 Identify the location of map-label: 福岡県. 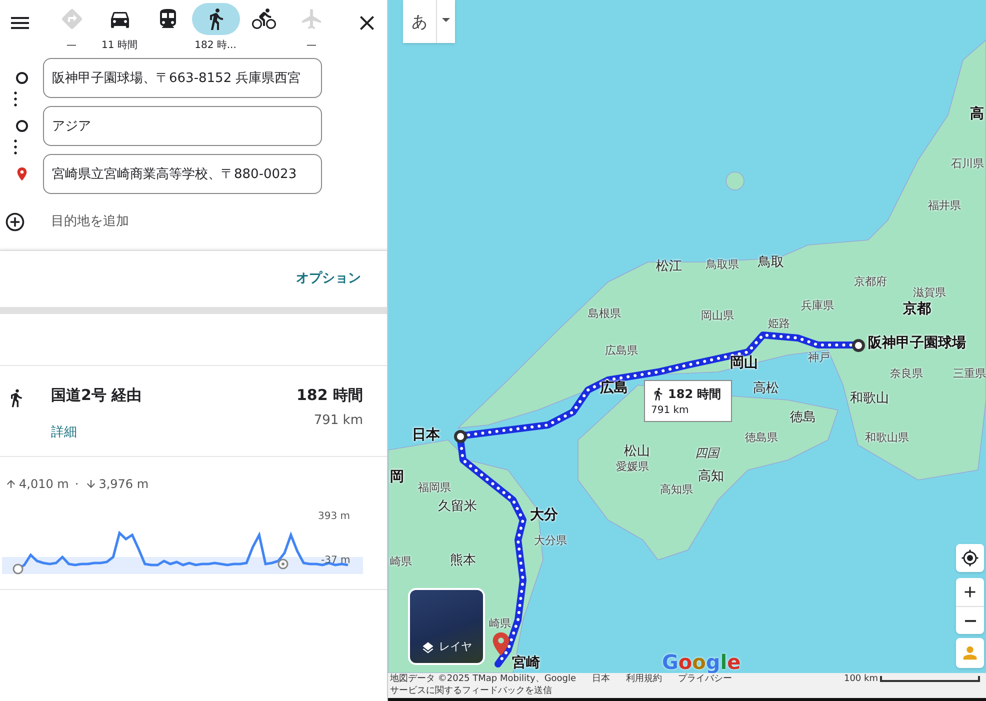
(434, 487).